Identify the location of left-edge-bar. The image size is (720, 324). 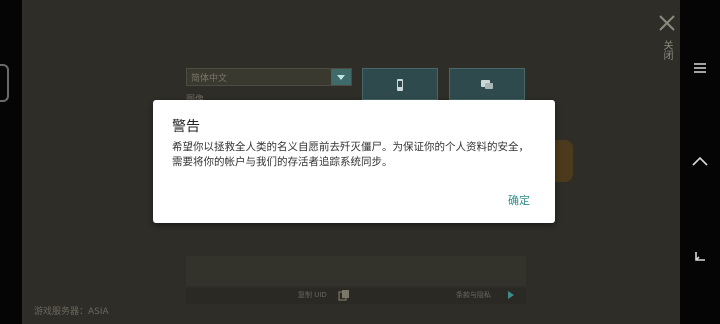
(11, 162).